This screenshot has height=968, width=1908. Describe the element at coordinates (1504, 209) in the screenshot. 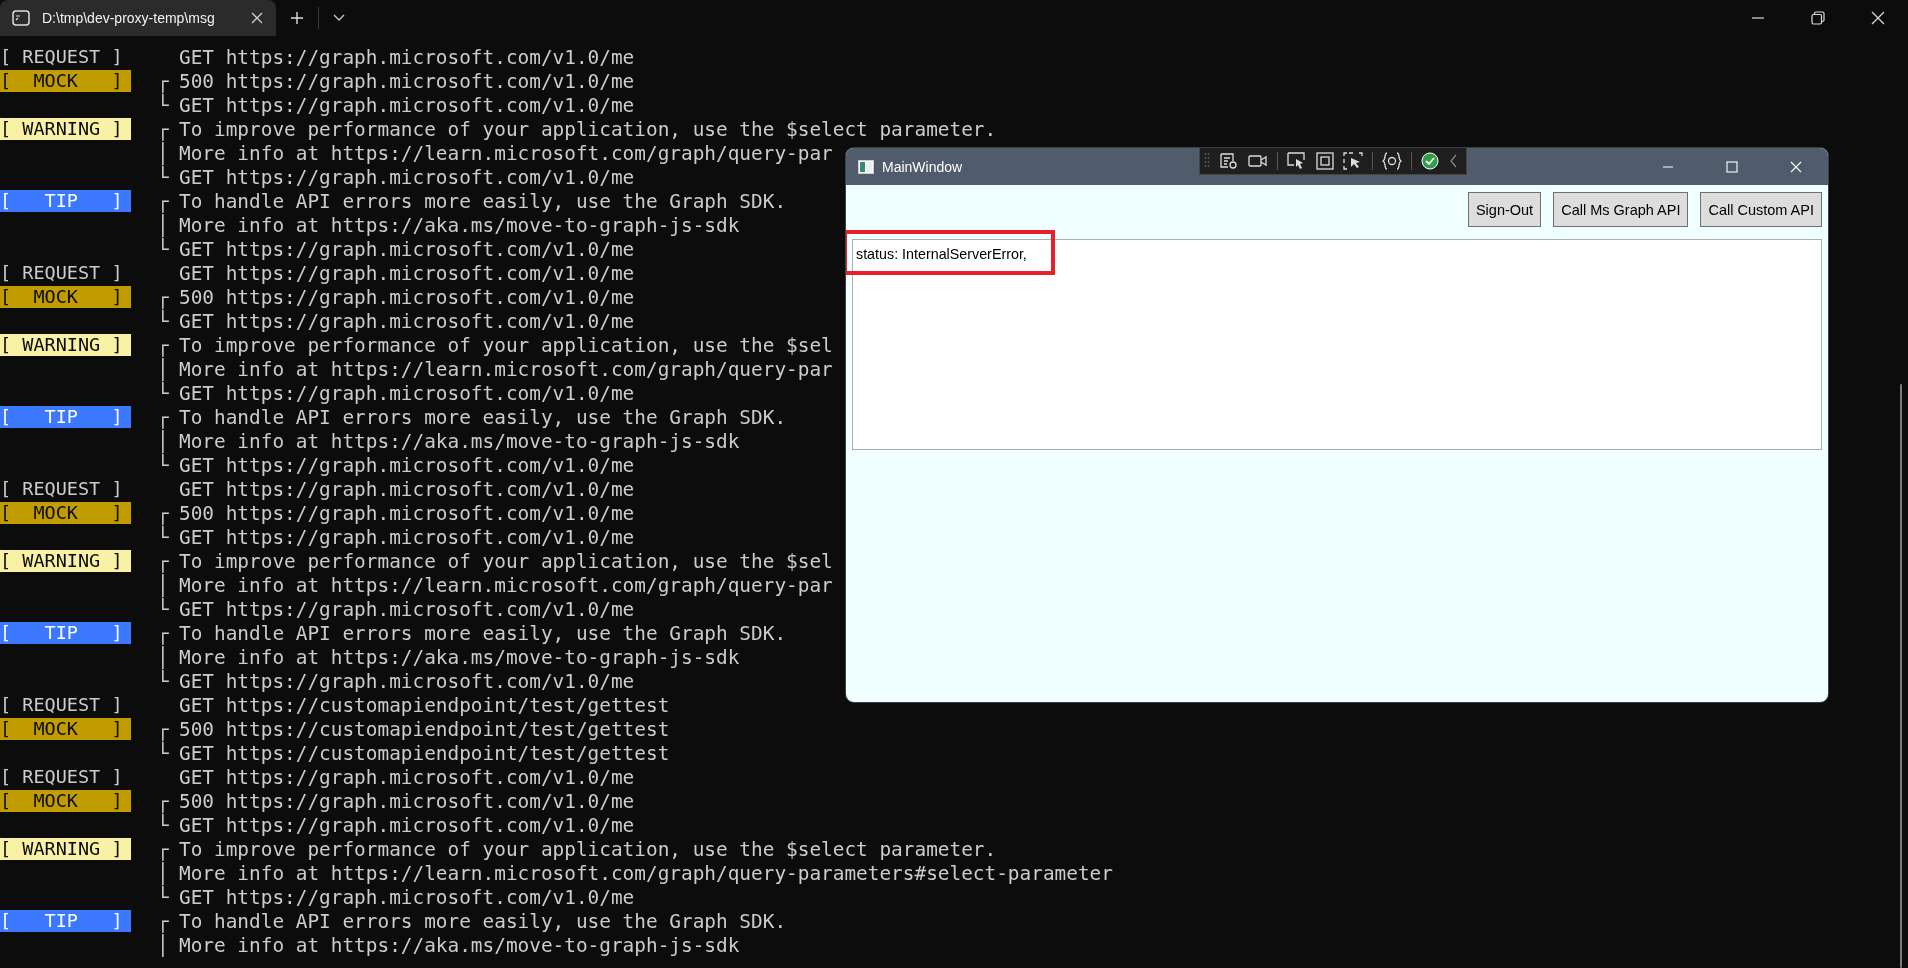

I see `action-button: Sign-Out` at that location.